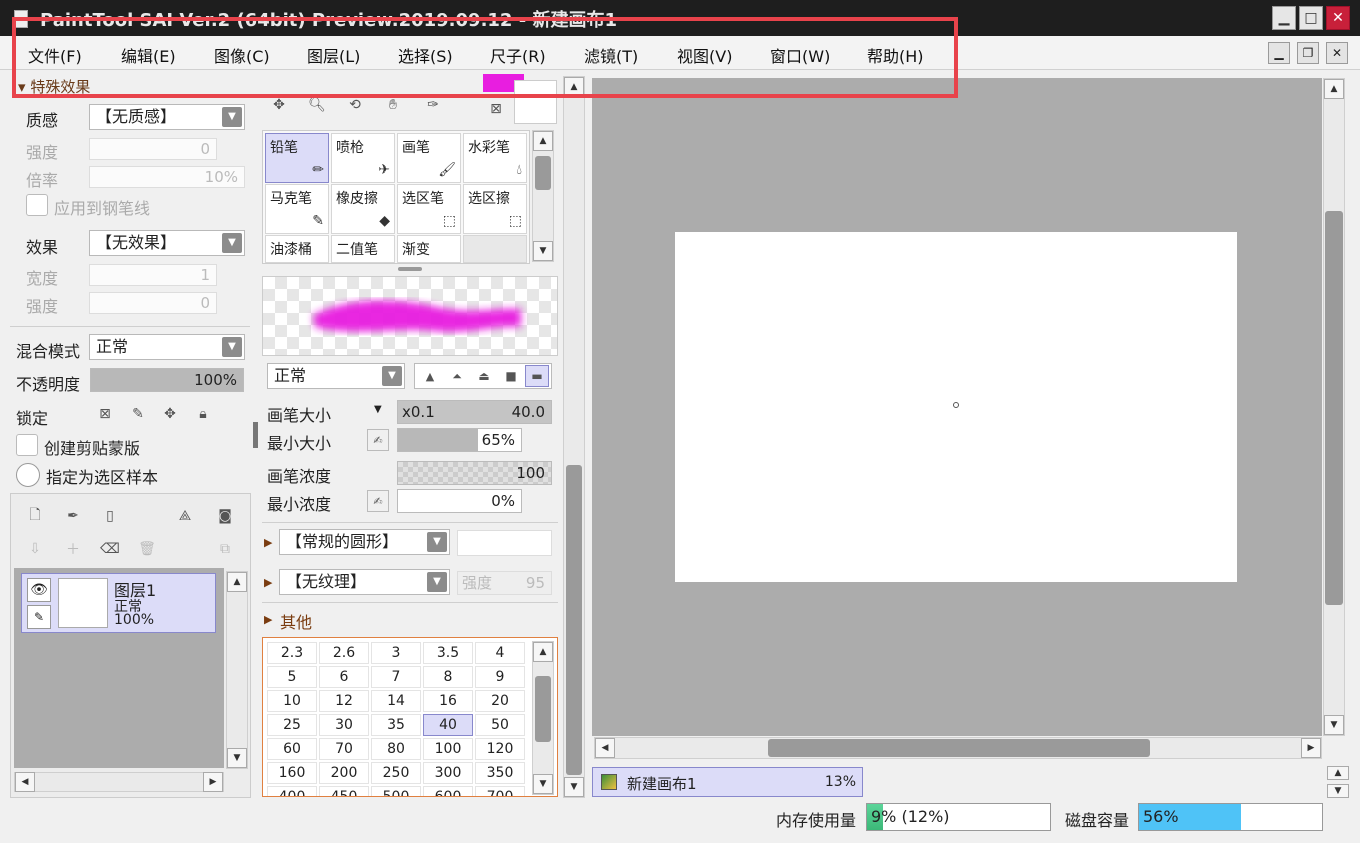 The height and width of the screenshot is (843, 1360). What do you see at coordinates (110, 549) in the screenshot?
I see `clear-layer-icon: ⌫` at bounding box center [110, 549].